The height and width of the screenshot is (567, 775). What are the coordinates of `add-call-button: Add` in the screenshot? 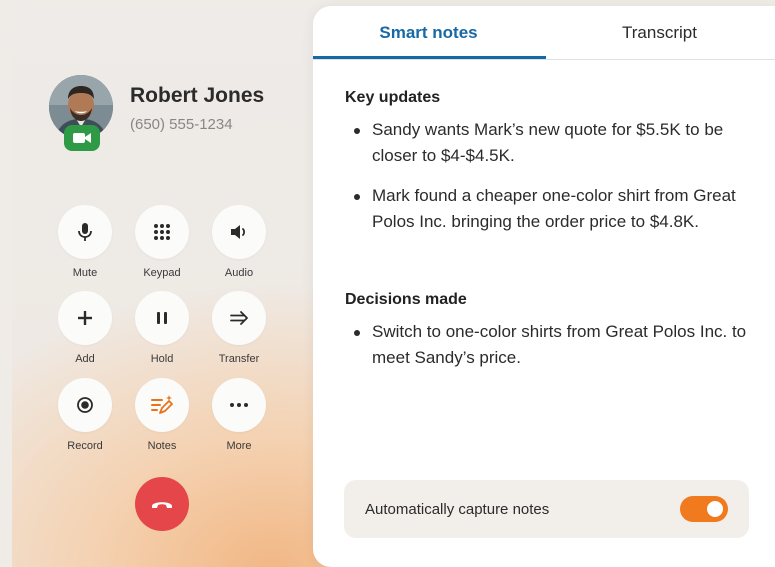 It's located at (85, 328).